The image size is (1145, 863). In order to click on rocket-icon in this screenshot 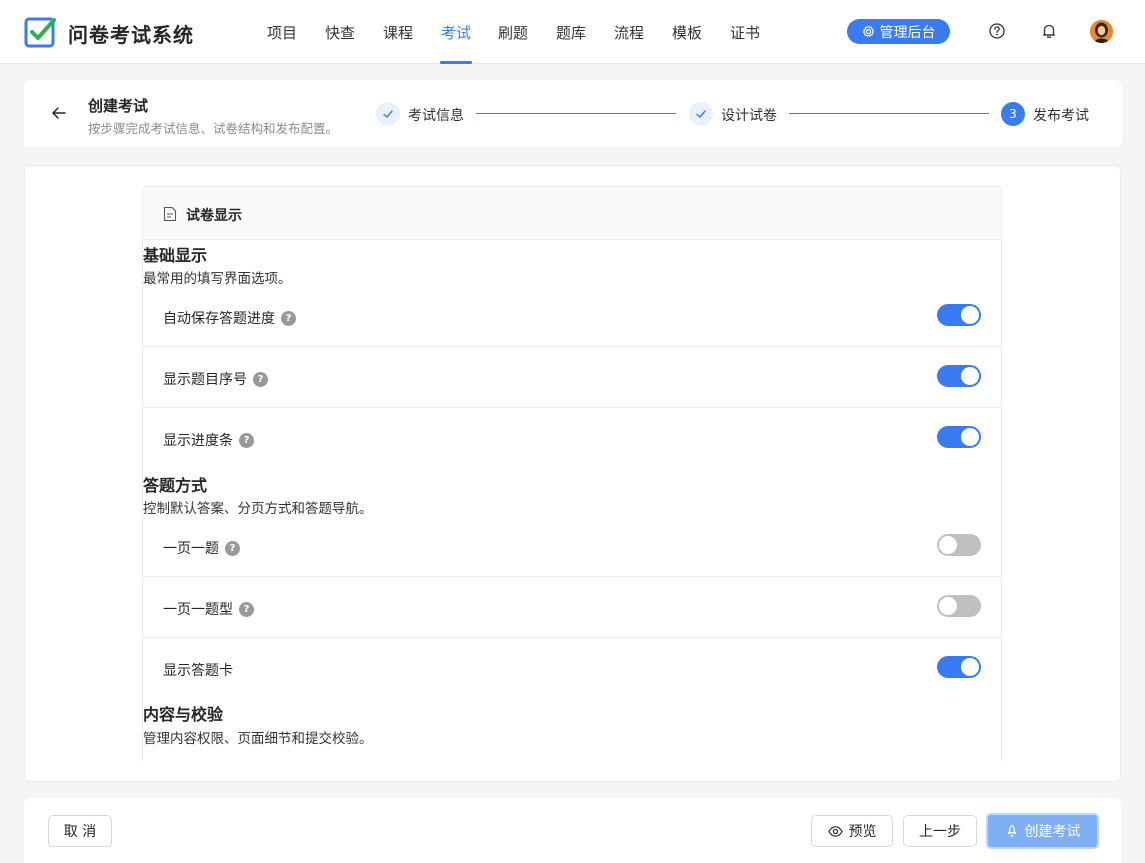, I will do `click(1011, 831)`.